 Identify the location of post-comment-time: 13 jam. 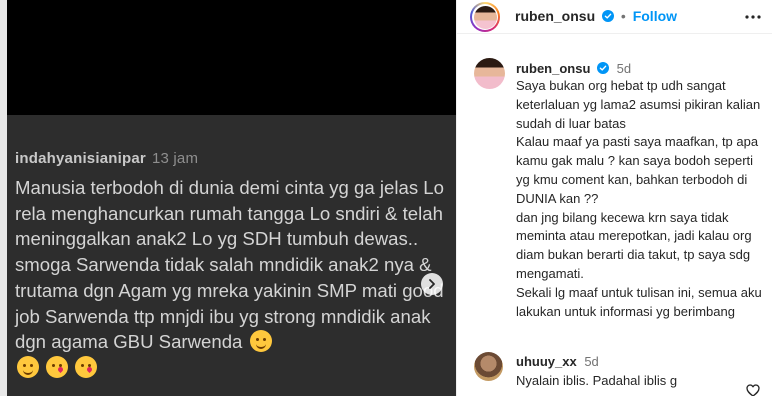
(175, 158).